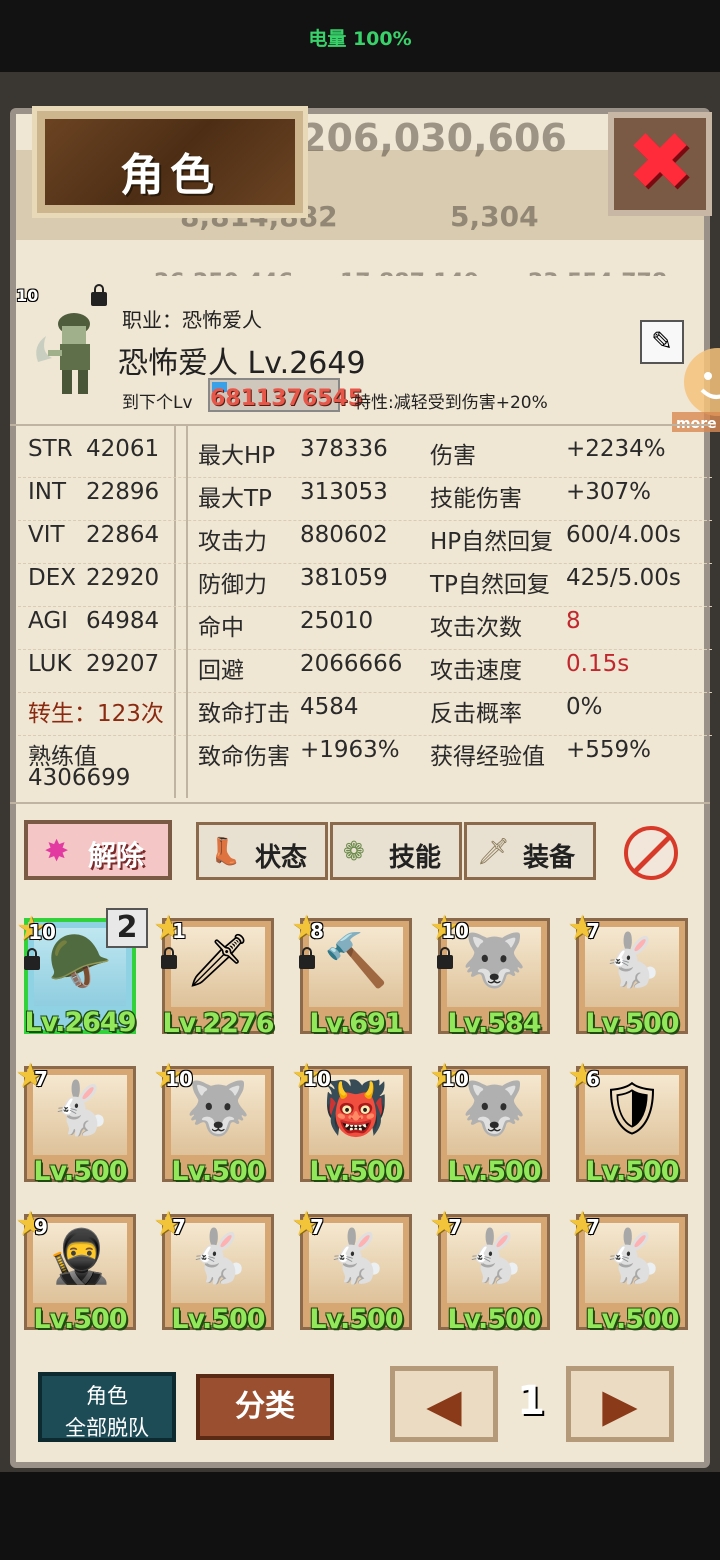 This screenshot has height=1560, width=720. What do you see at coordinates (354, 852) in the screenshot?
I see `flower-icon: ❁` at bounding box center [354, 852].